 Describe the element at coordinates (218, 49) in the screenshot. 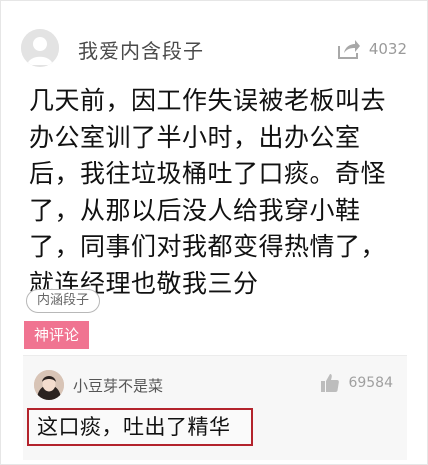

I see `post-header: 我爱内含段子 4032` at that location.